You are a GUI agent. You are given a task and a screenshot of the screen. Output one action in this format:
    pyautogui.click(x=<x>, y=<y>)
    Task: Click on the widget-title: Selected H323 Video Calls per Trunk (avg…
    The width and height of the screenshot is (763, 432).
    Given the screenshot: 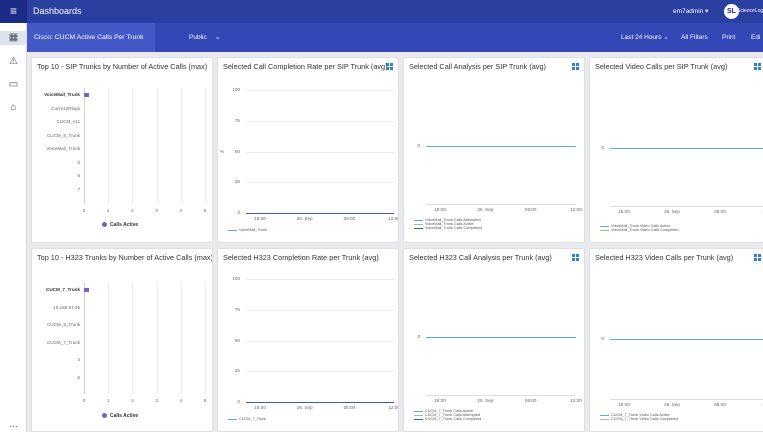 What is the action you would take?
    pyautogui.click(x=664, y=257)
    